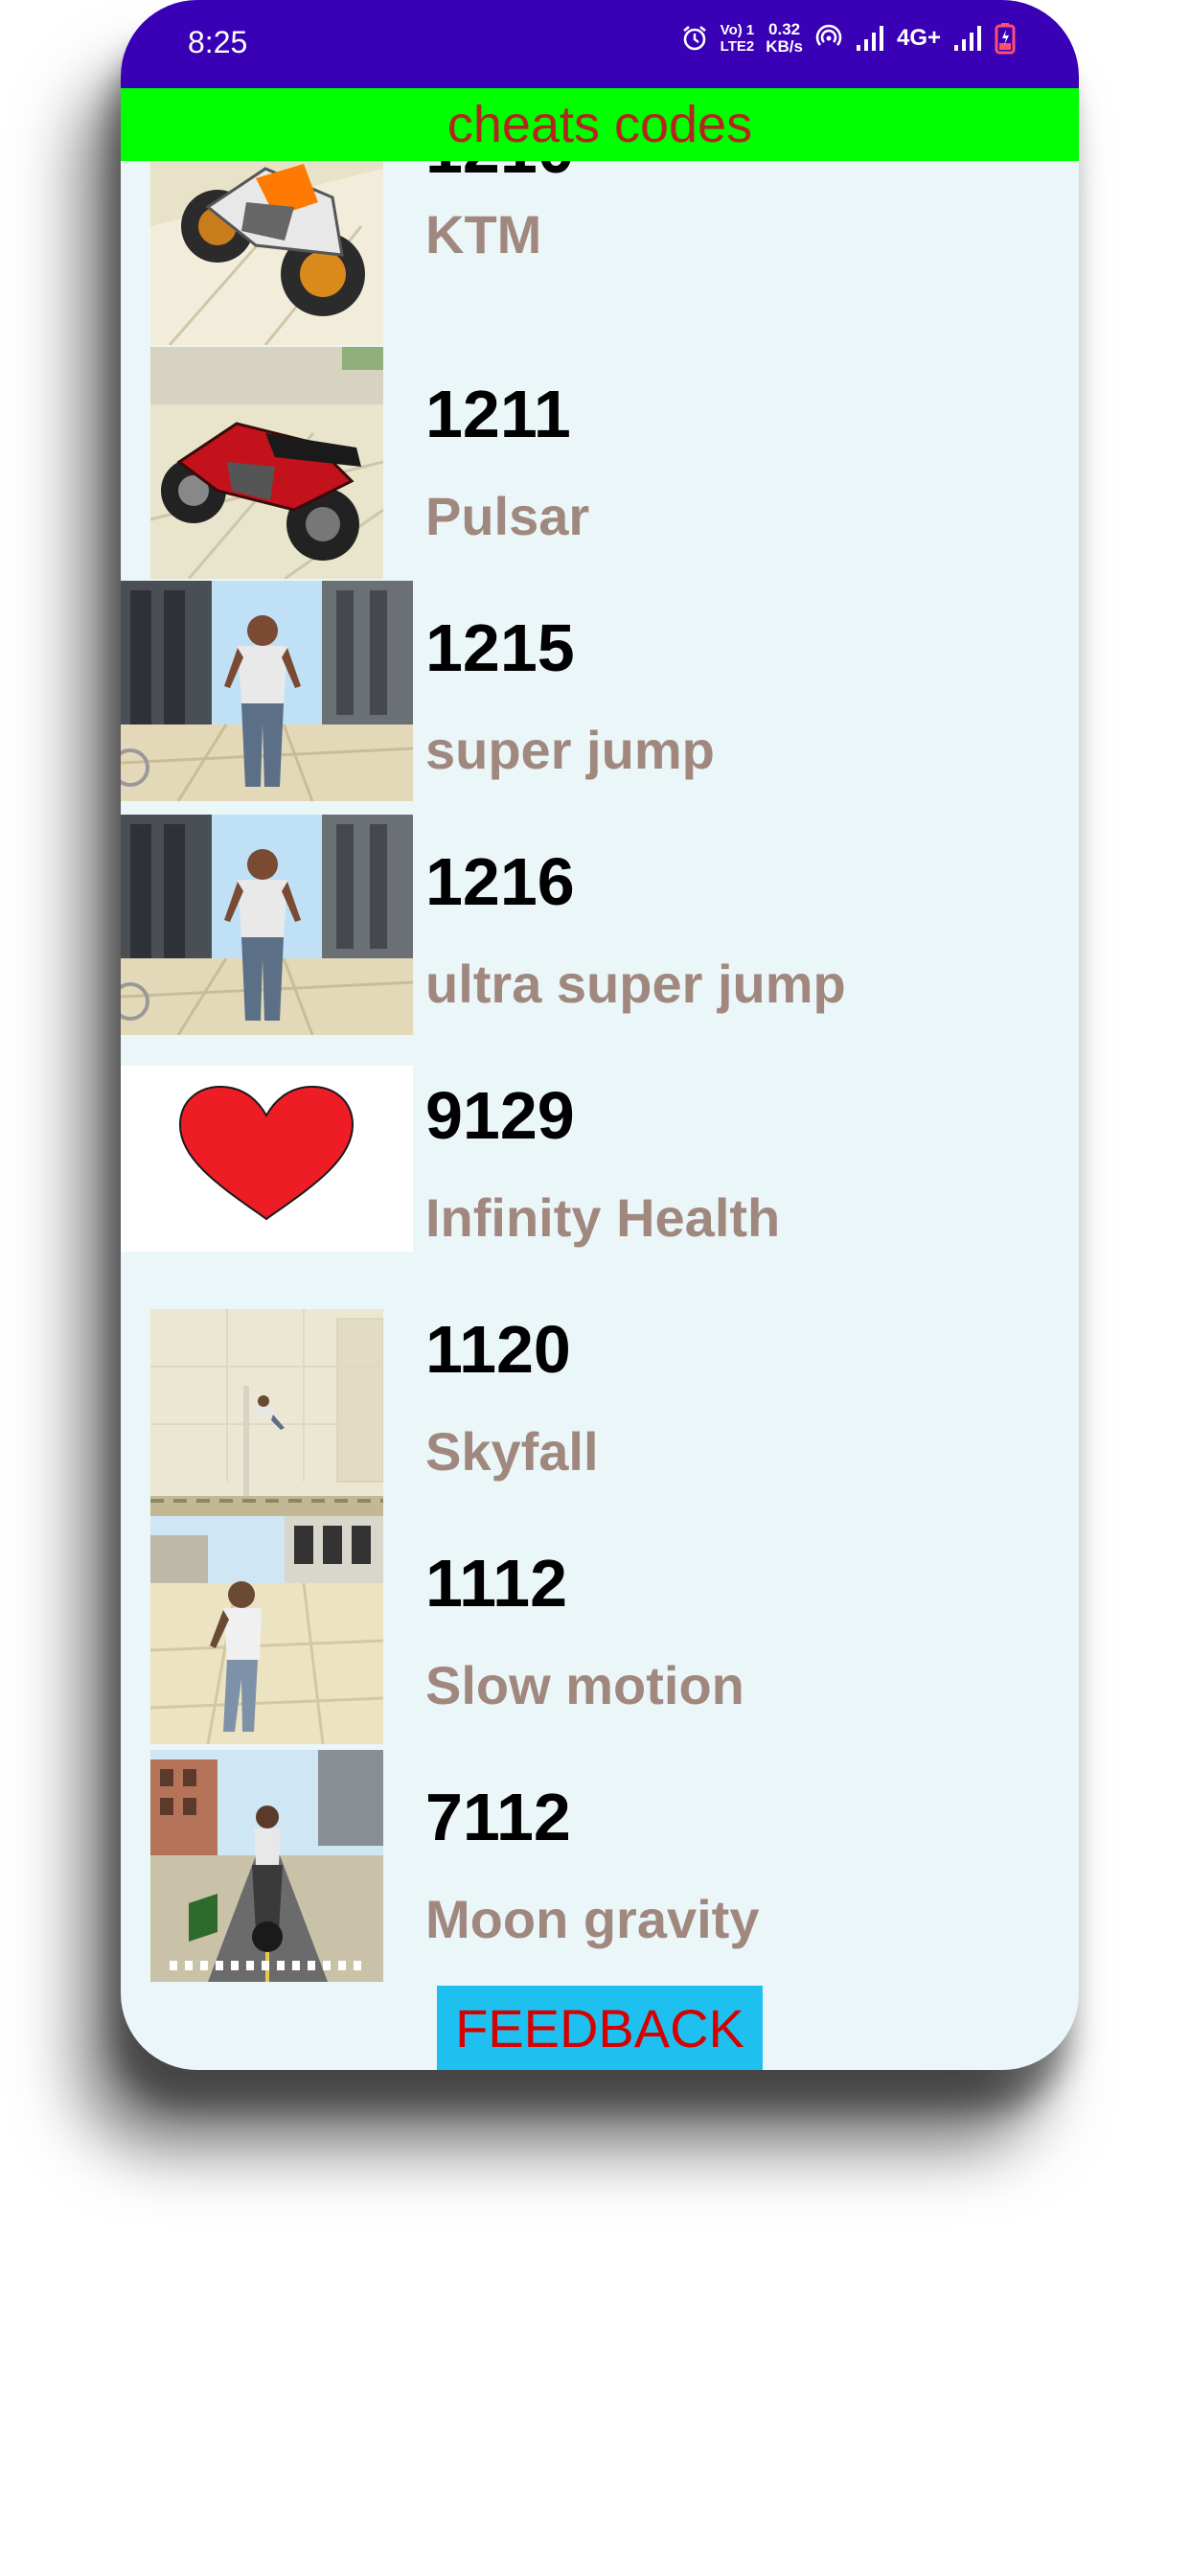 This screenshot has width=1190, height=2576. I want to click on red-heart-image, so click(267, 1159).